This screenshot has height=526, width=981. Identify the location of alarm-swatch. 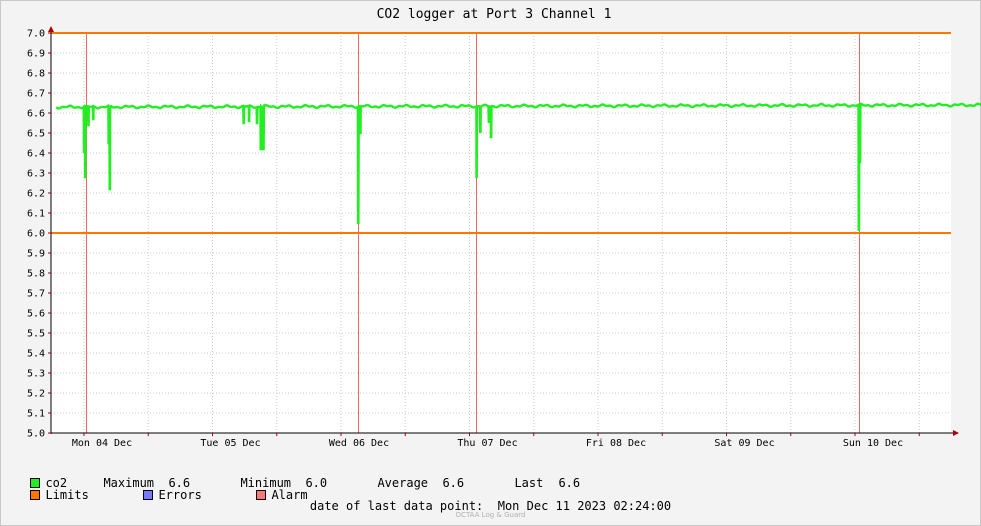
(261, 494).